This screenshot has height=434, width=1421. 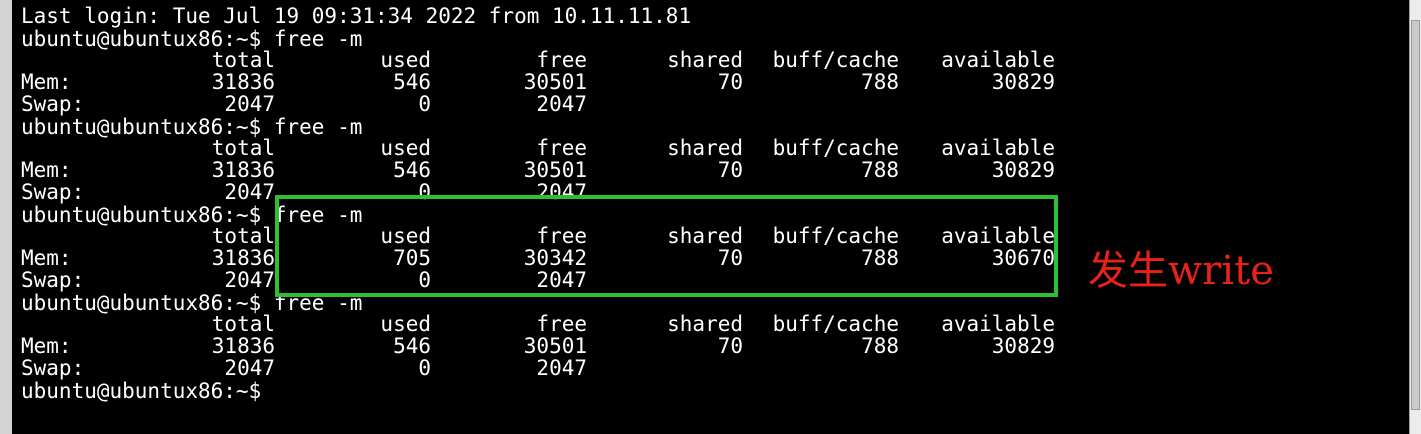 I want to click on final-prompt: ubuntu@ubuntux86:~$, so click(x=141, y=391).